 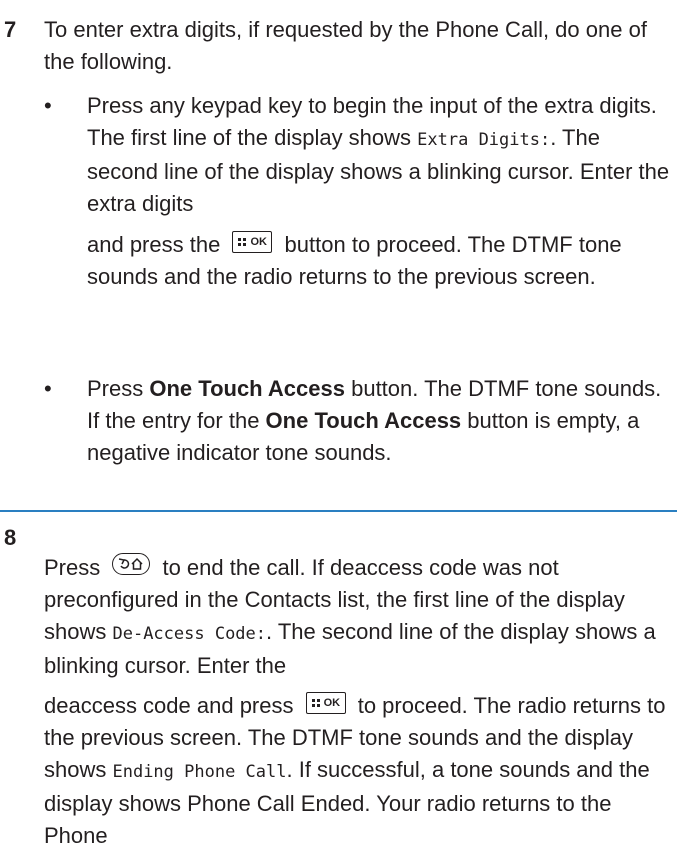 I want to click on display-text-extra-digits: Extra Digits:, so click(x=484, y=140).